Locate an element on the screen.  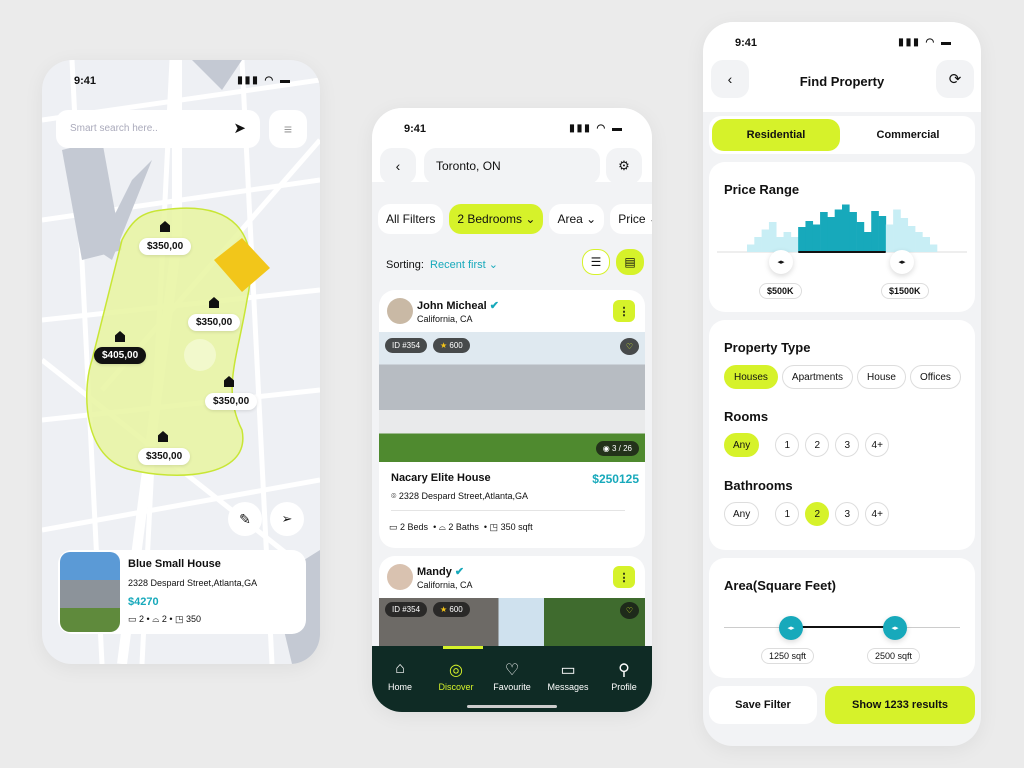
bath-icon: ⌓ is located at coordinates (442, 527).